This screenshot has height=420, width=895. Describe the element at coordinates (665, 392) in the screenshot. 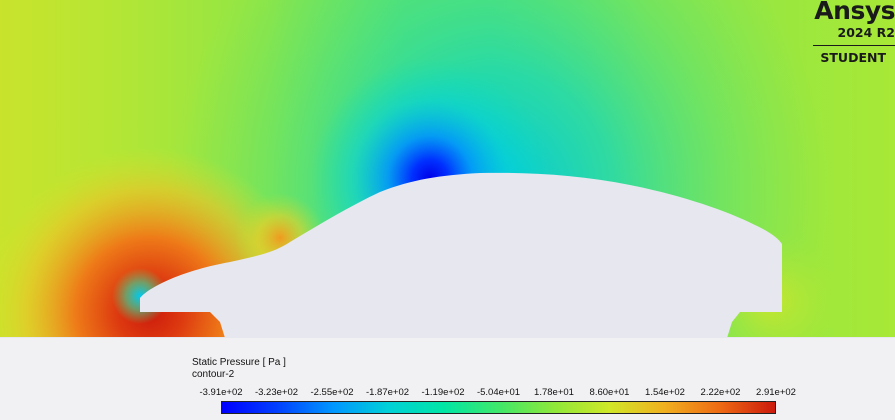

I see `colorbar-tick-label: 1.54e+02` at that location.